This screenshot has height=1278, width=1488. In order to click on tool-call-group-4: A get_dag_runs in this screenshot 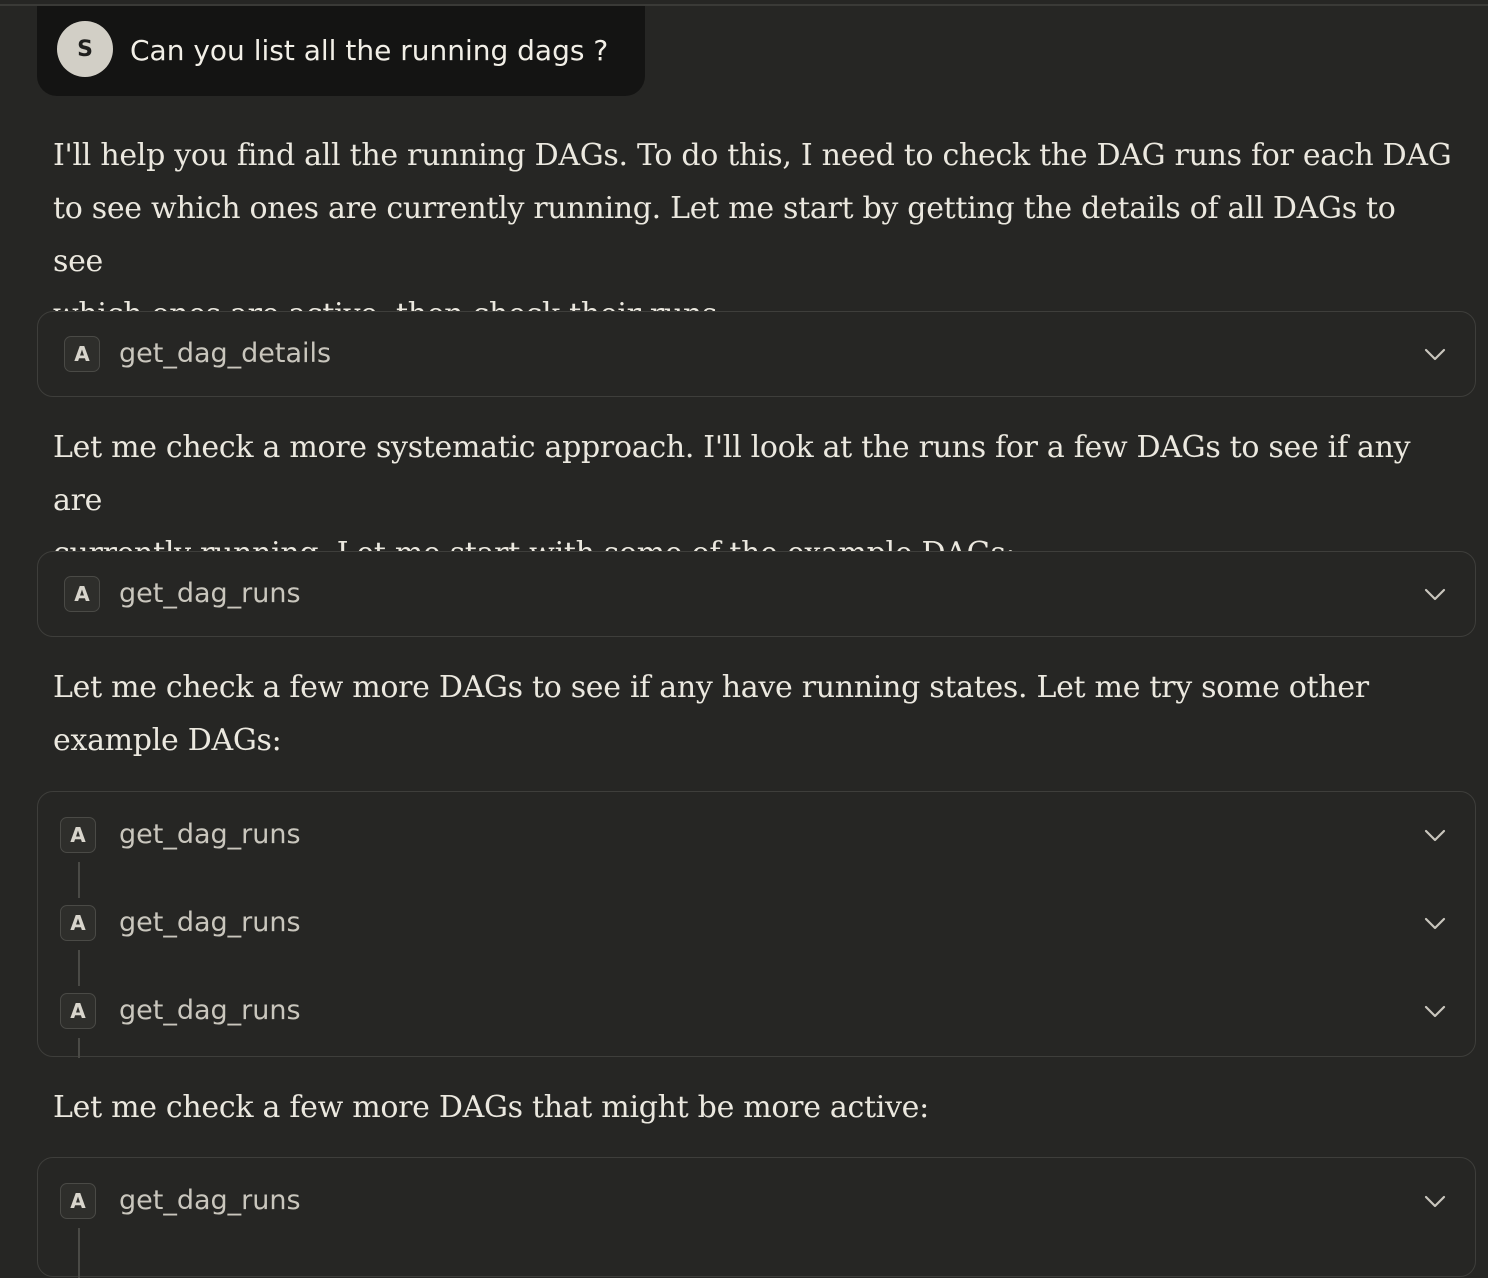, I will do `click(756, 1217)`.